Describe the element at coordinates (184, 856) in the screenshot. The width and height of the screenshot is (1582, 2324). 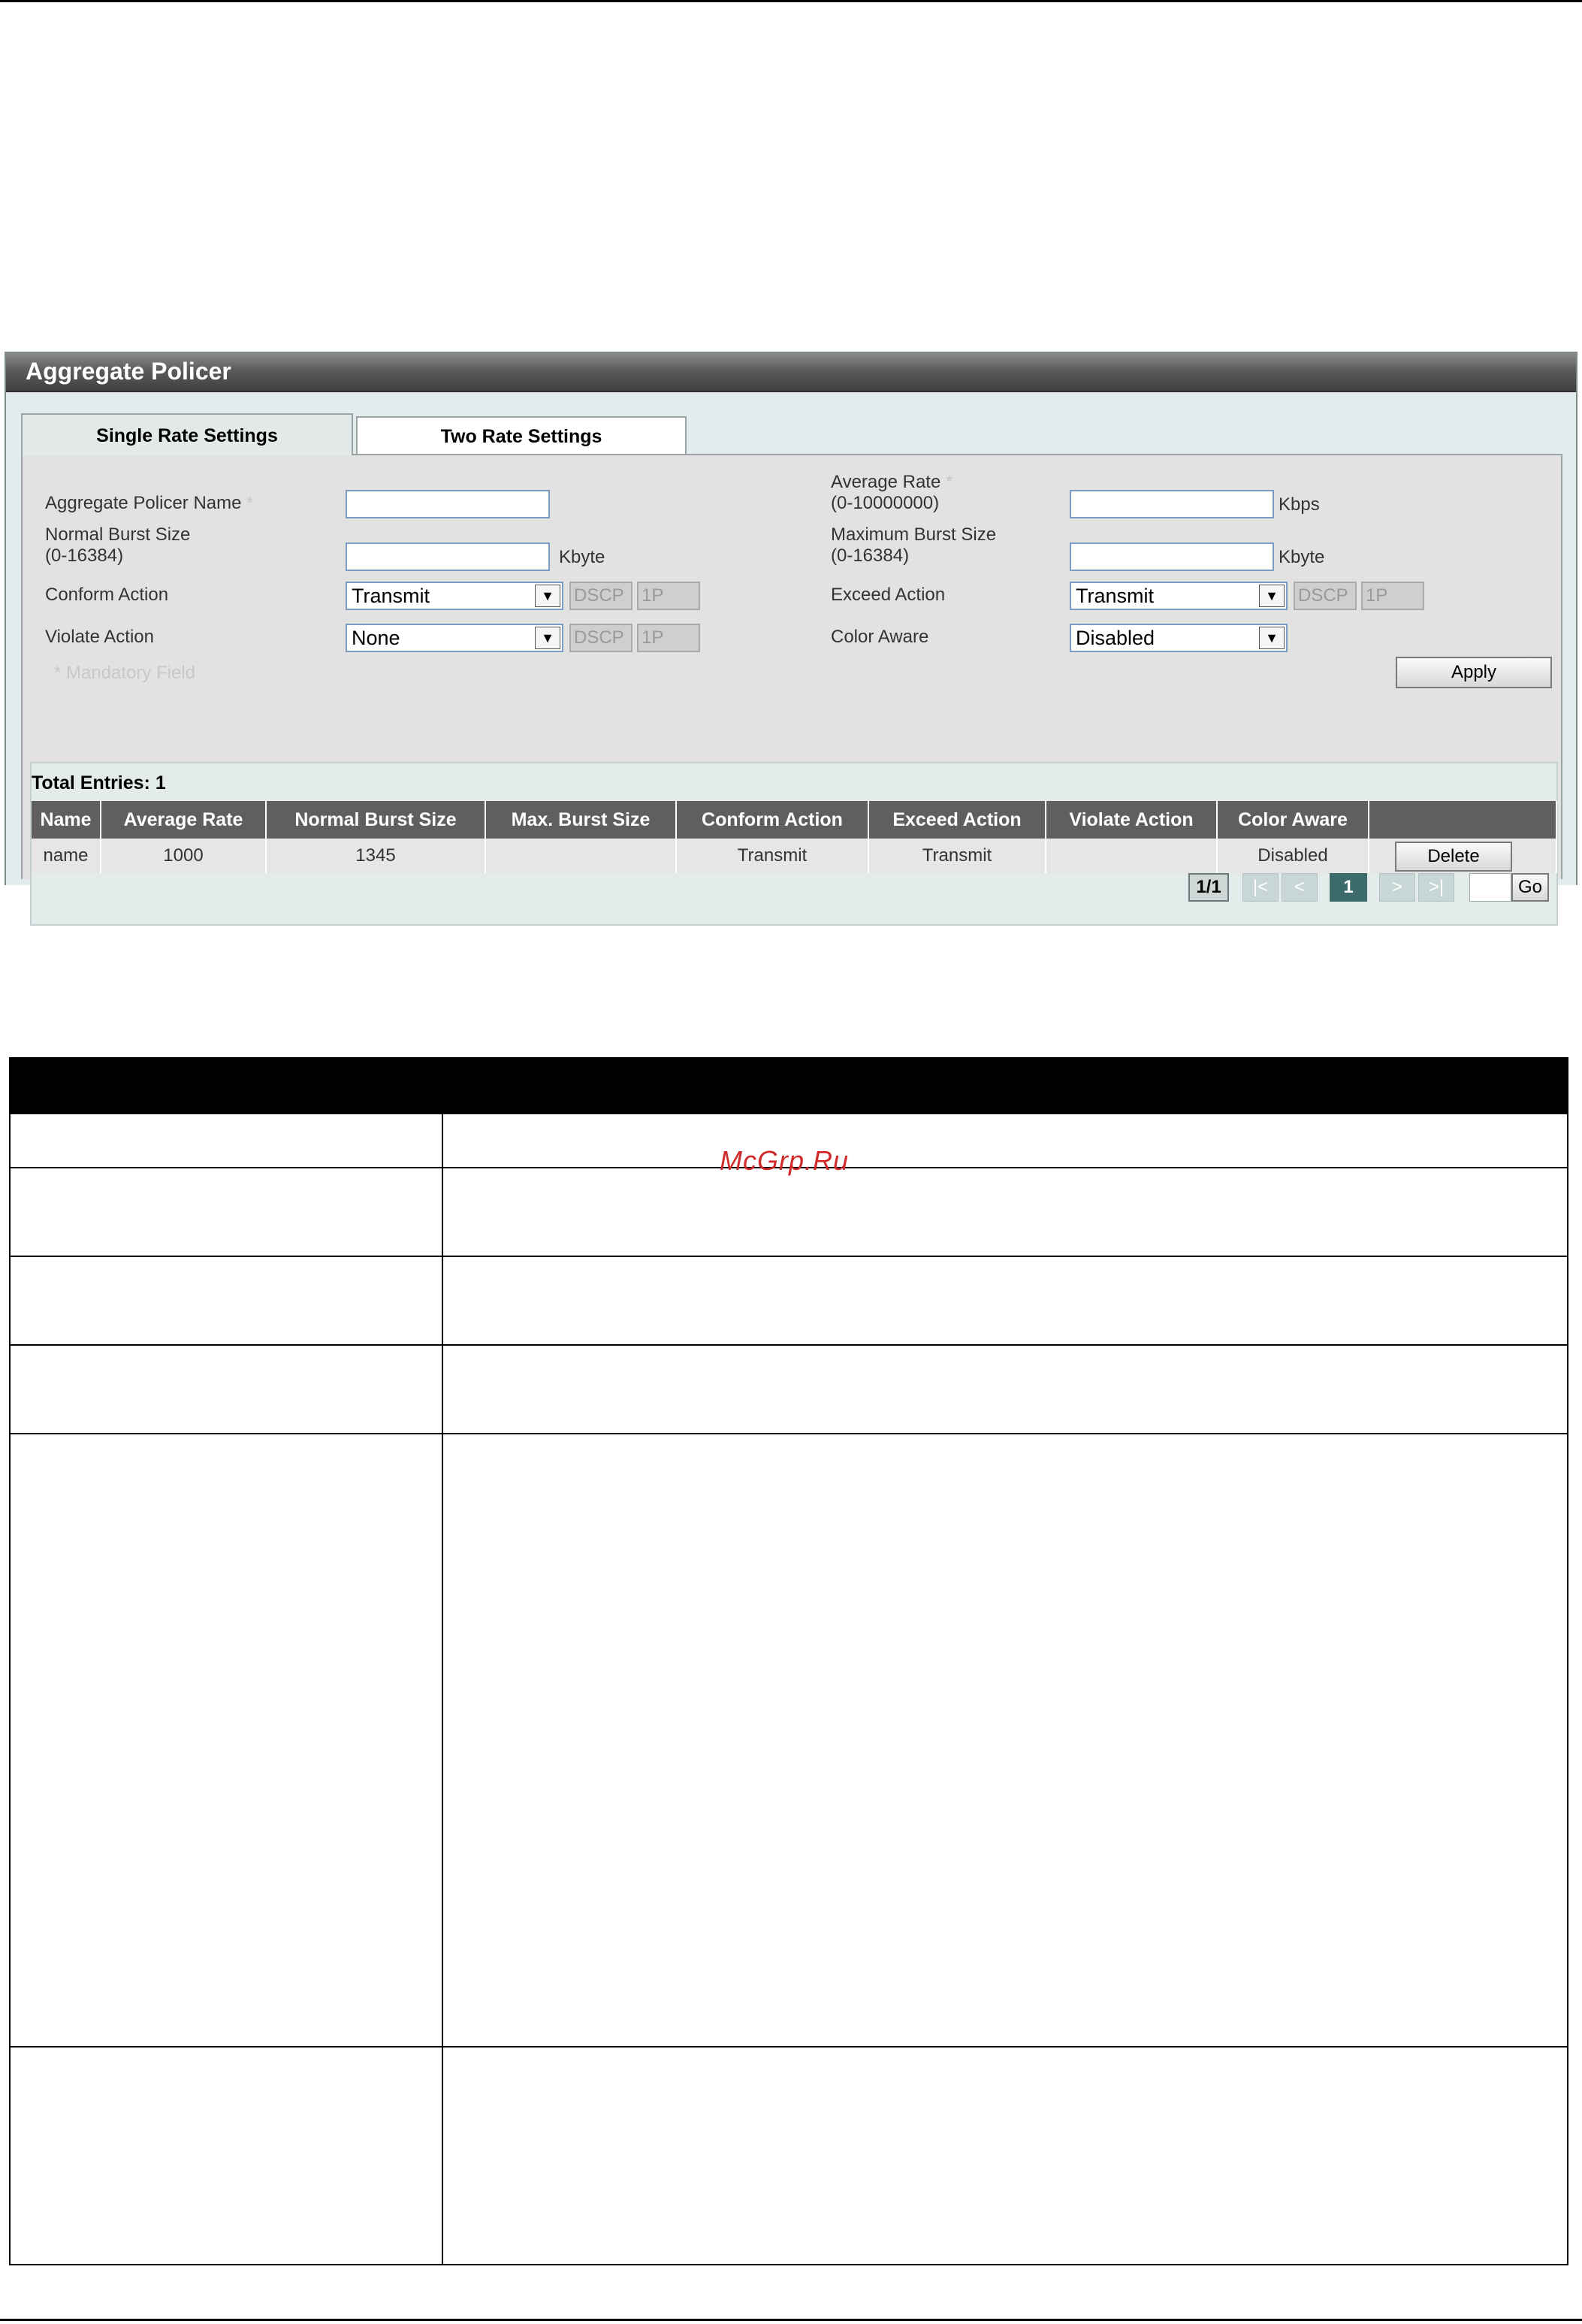
I see `cell-average-rate: 1000` at that location.